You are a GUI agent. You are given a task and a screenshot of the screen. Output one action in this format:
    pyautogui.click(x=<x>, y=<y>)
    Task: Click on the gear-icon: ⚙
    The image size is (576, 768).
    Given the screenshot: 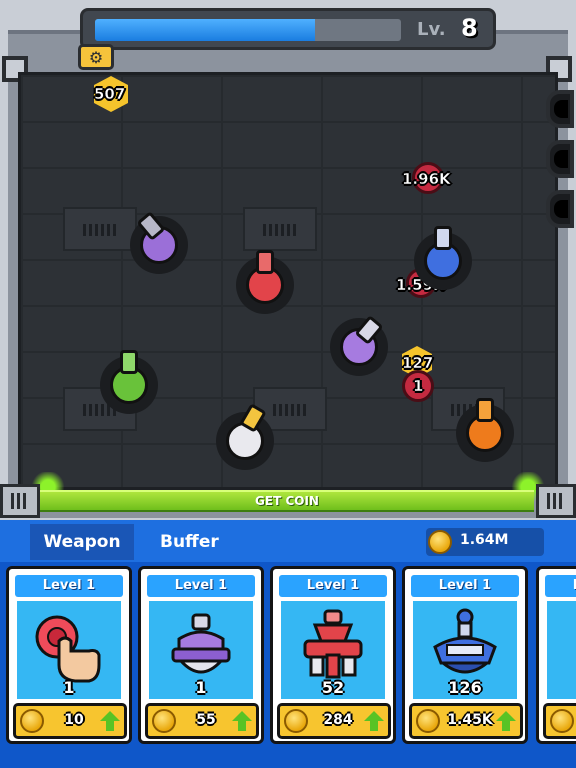 What is the action you would take?
    pyautogui.click(x=96, y=57)
    